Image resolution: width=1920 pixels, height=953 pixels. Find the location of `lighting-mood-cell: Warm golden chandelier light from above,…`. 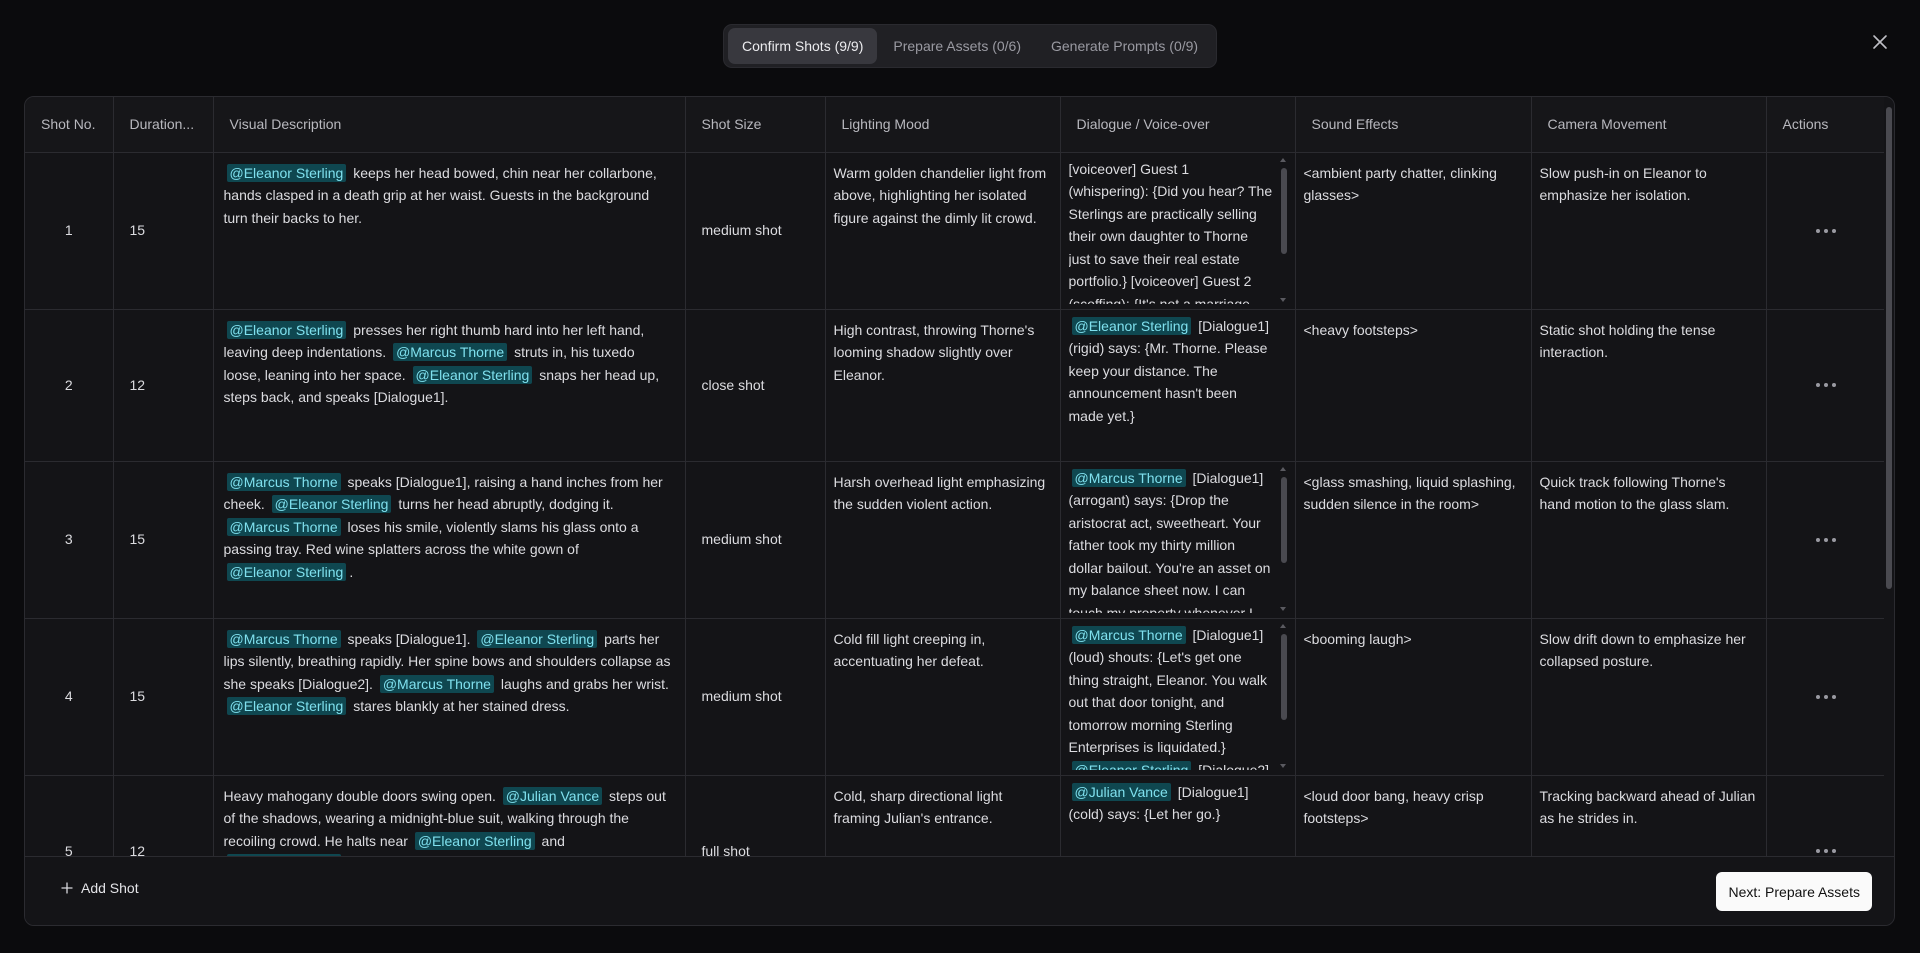

lighting-mood-cell: Warm golden chandelier light from above,… is located at coordinates (943, 231).